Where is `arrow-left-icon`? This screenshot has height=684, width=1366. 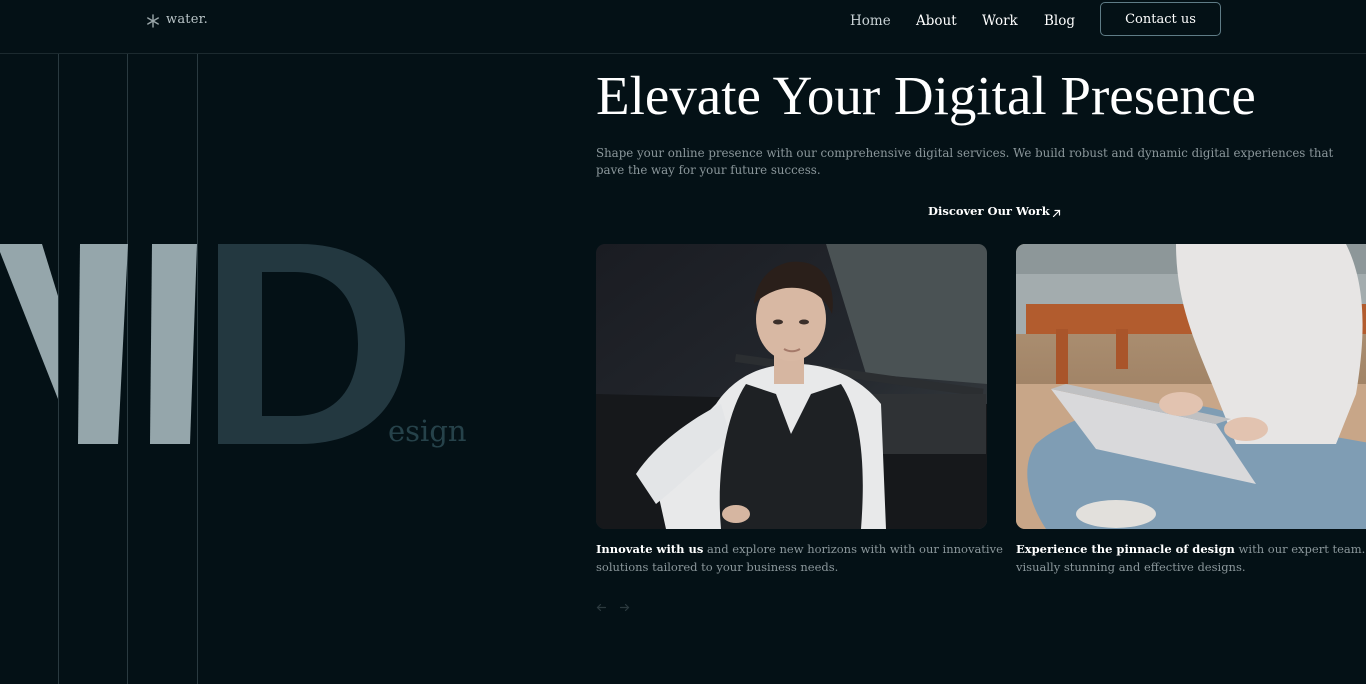 arrow-left-icon is located at coordinates (601, 605).